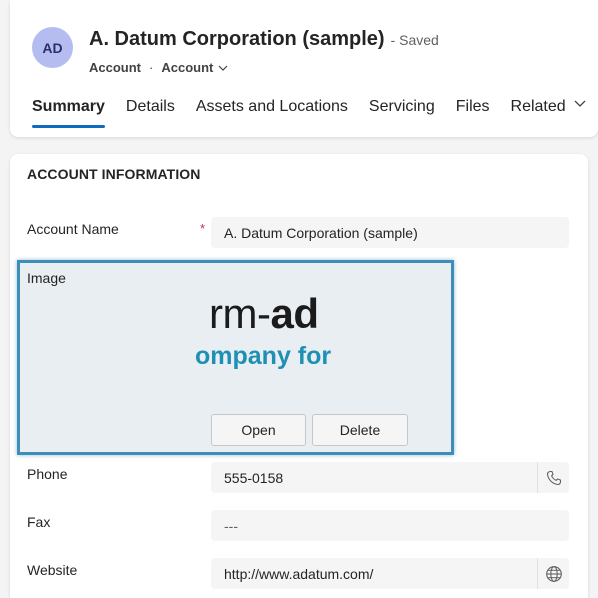 This screenshot has height=598, width=598. I want to click on section-title: ACCOUNT INFORMATION, so click(114, 174).